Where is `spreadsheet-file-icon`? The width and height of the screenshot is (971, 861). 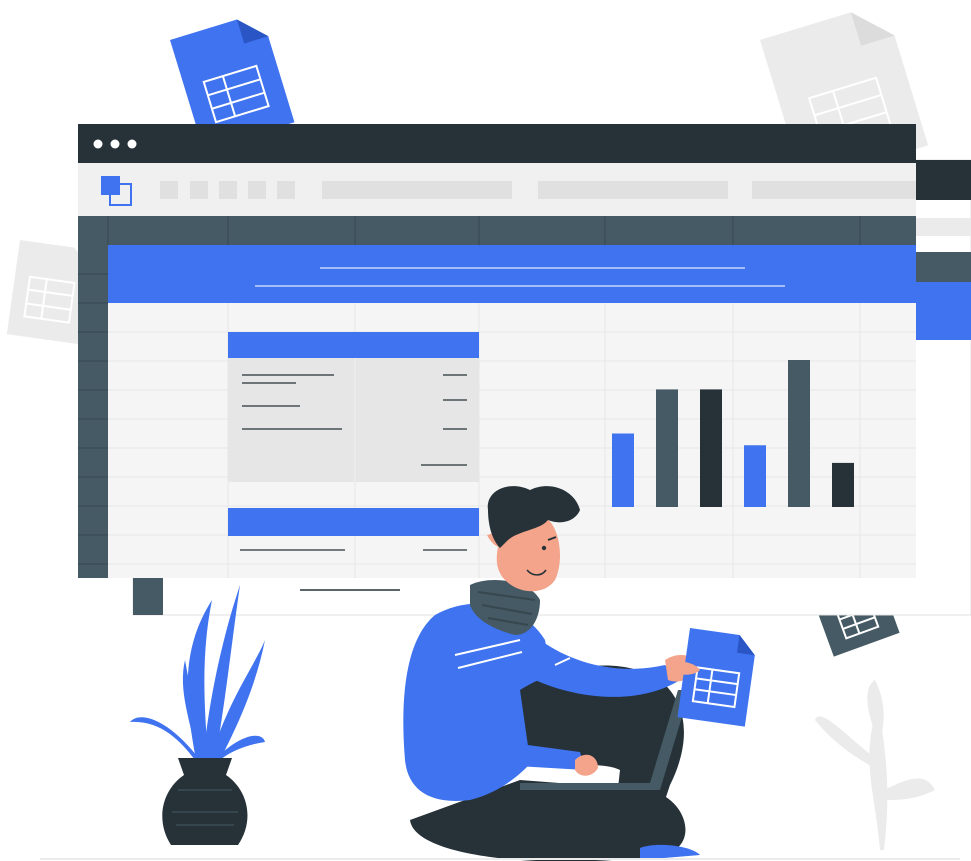 spreadsheet-file-icon is located at coordinates (716, 677).